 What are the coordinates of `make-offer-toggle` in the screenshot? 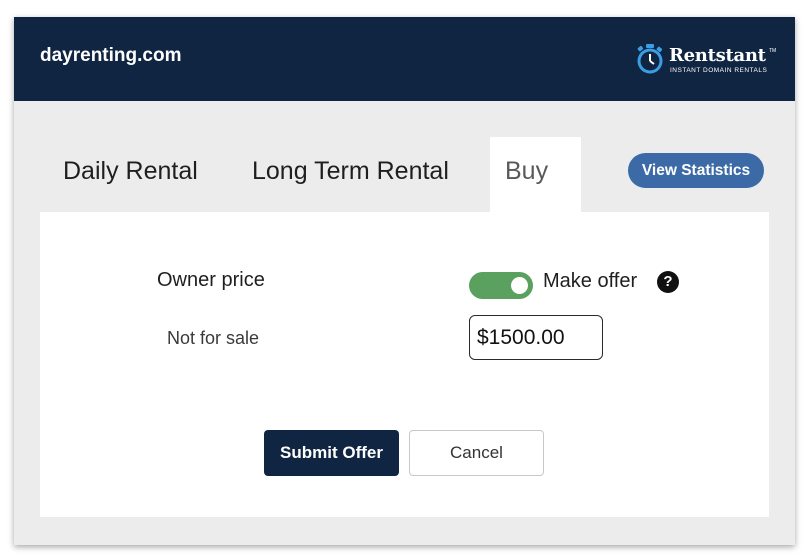 It's located at (501, 285).